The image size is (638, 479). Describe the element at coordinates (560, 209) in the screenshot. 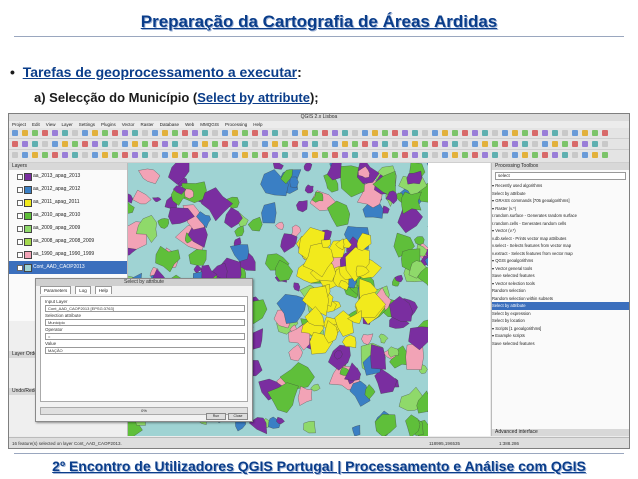

I see `toolbox-item: ▾ Raster (v.*)` at that location.